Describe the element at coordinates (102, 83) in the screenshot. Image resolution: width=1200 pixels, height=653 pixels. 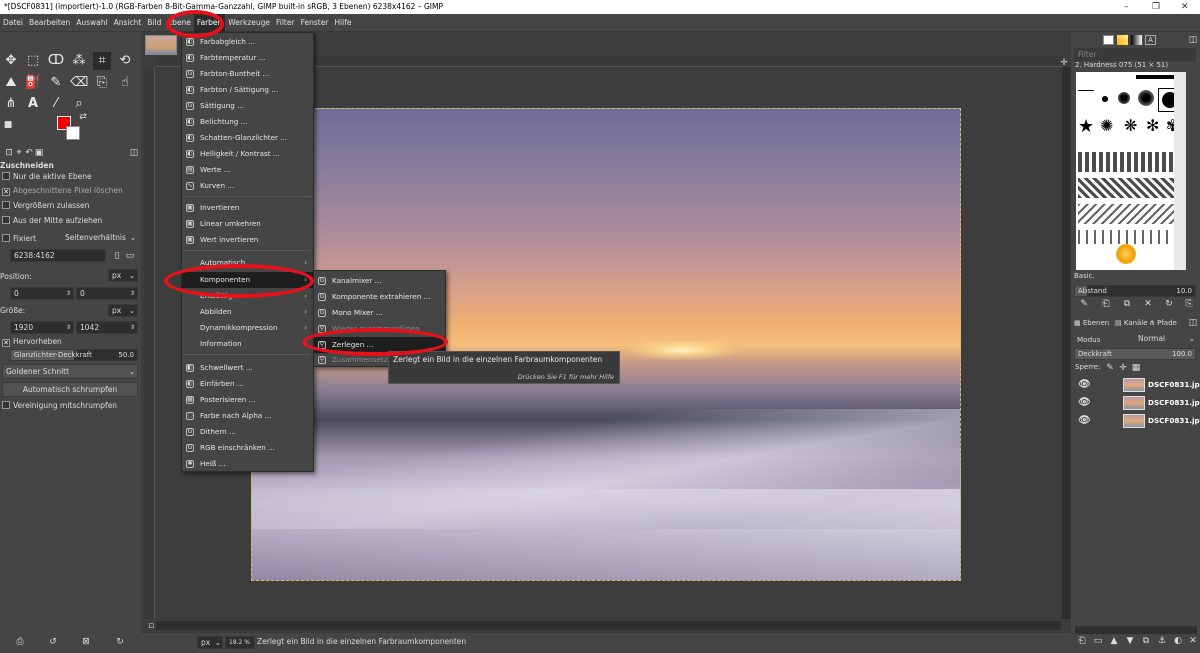
I see `clone-tool-icon: ⎘` at that location.